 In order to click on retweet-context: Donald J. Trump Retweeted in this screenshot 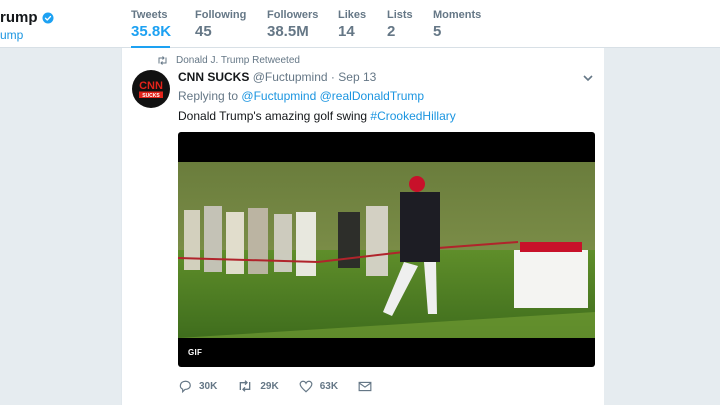, I will do `click(228, 60)`.